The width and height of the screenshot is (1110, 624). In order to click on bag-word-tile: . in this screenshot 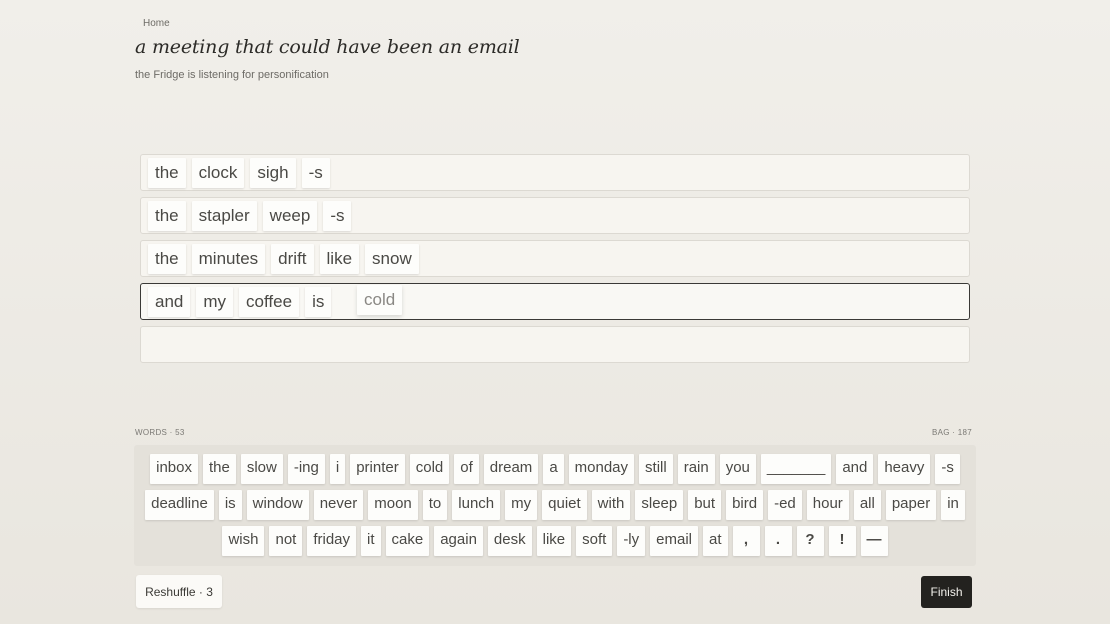, I will do `click(778, 541)`.